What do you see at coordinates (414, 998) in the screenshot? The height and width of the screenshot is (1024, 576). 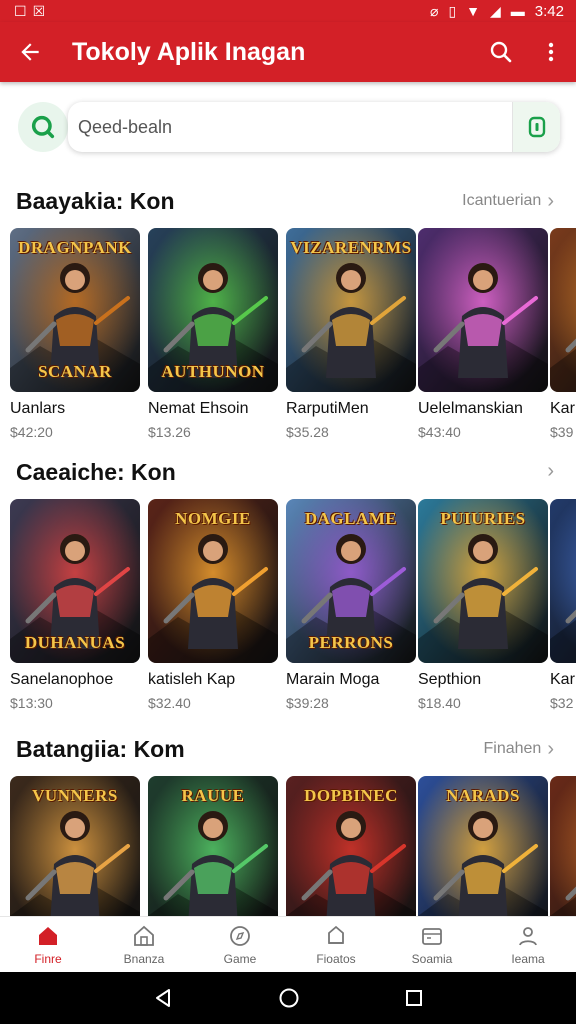 I see `recents-icon` at bounding box center [414, 998].